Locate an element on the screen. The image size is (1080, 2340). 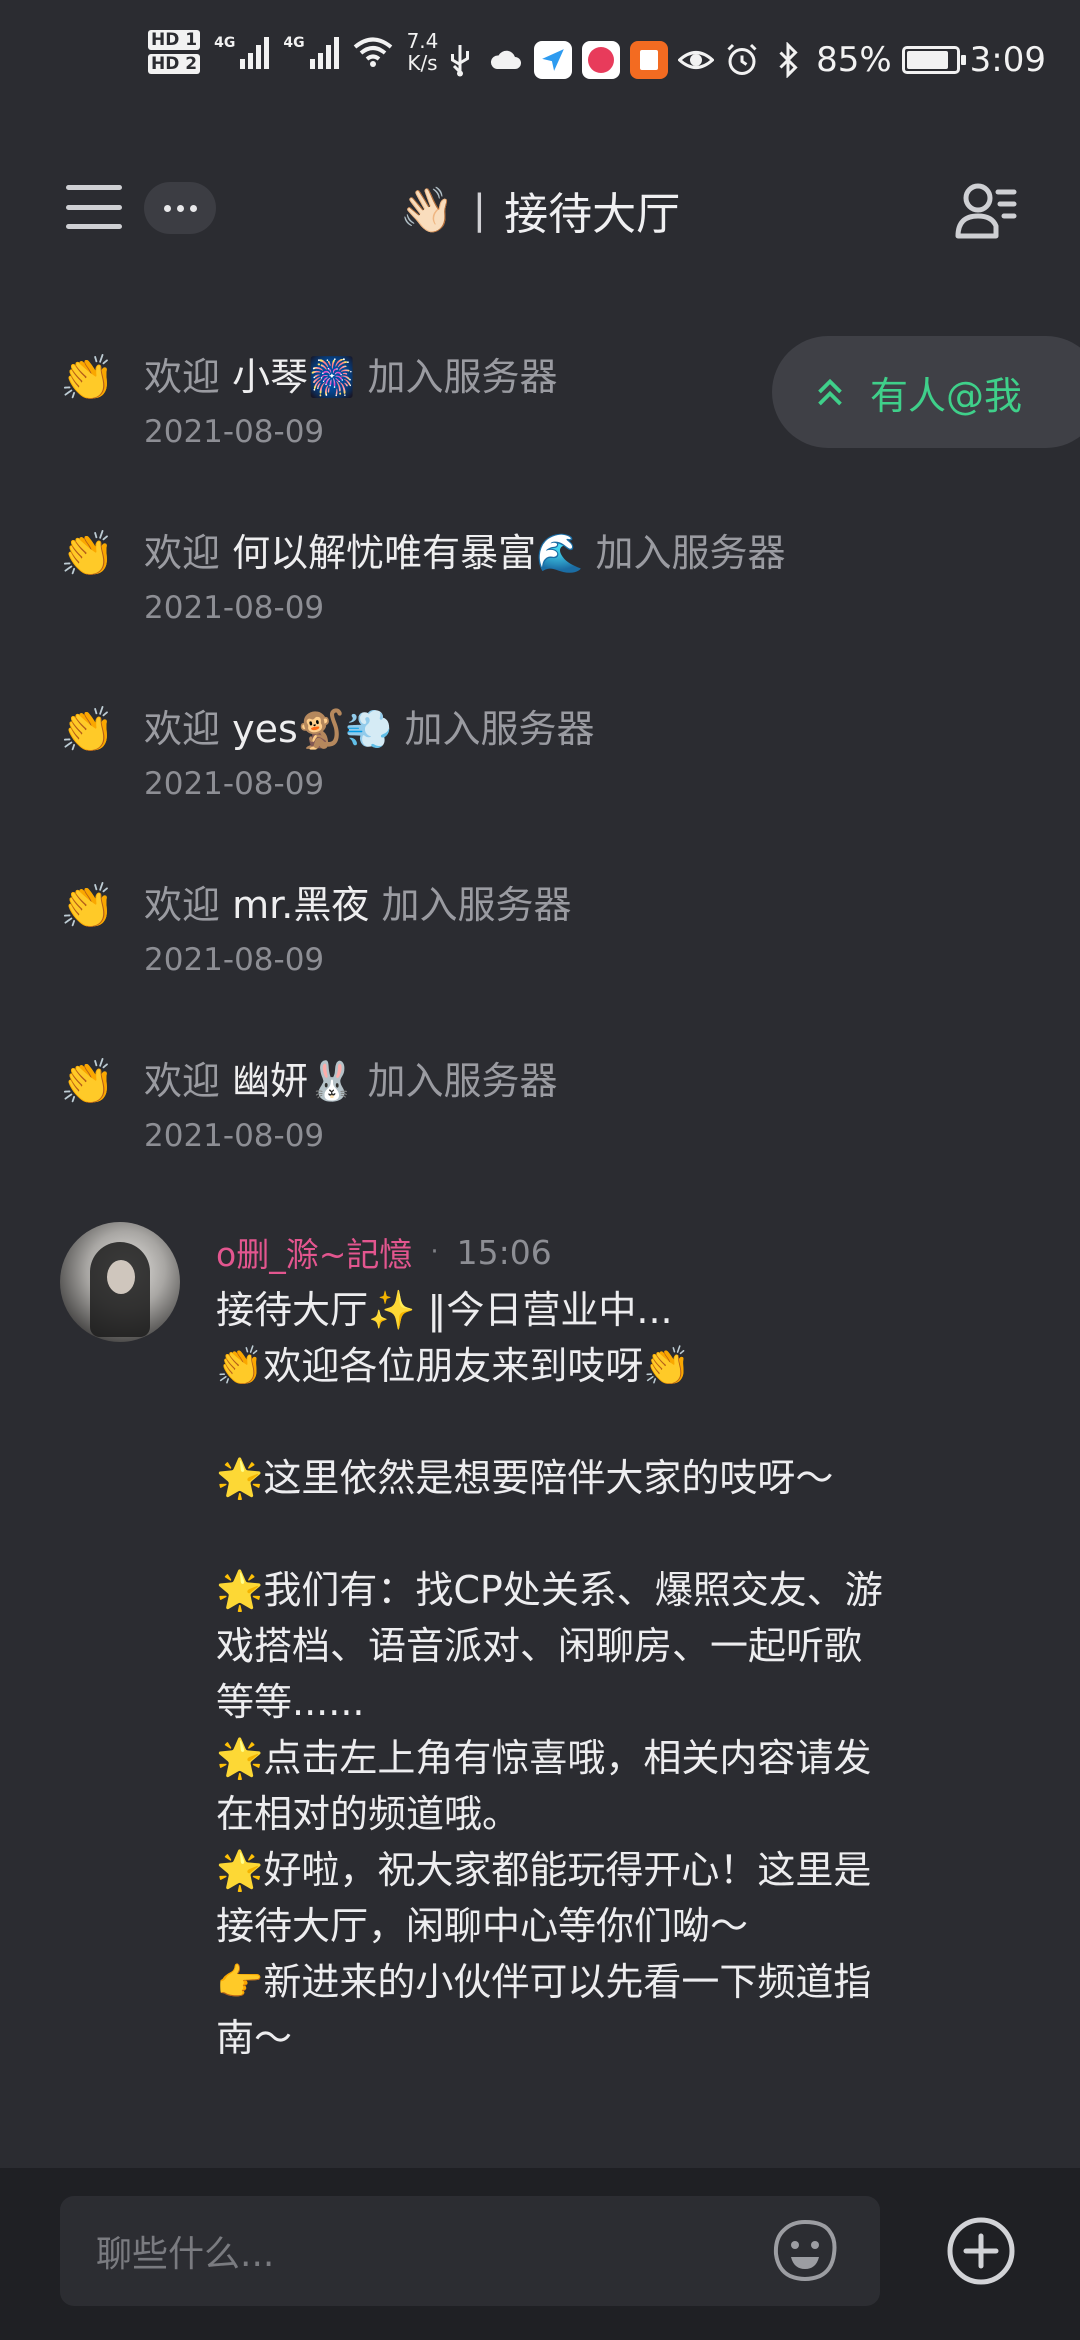
system-message-text: 欢迎 mr.黑夜 加入服务器 is located at coordinates (357, 901).